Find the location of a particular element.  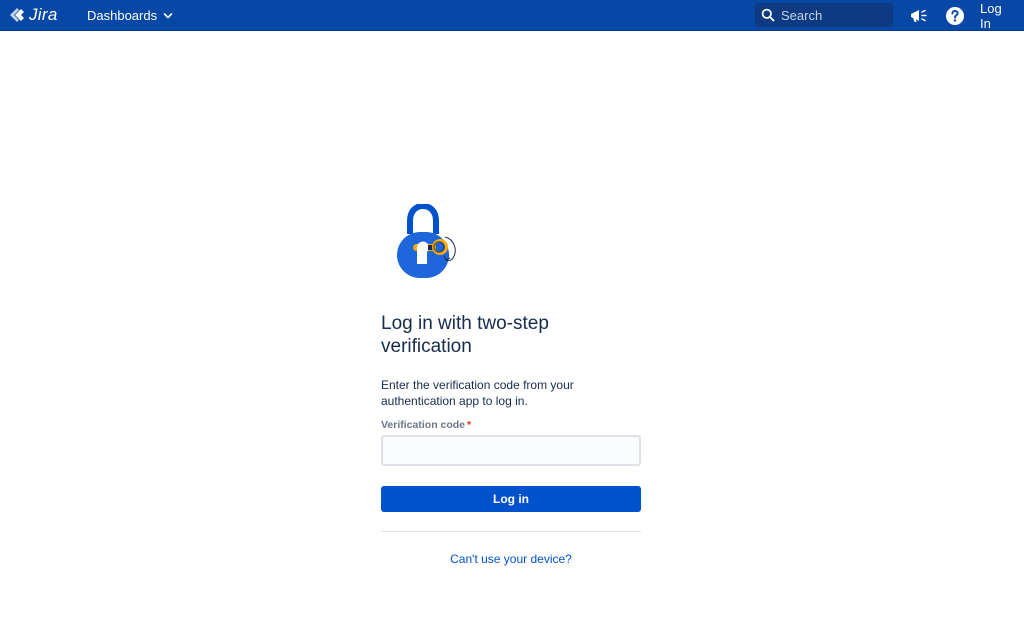

help-button is located at coordinates (955, 16).